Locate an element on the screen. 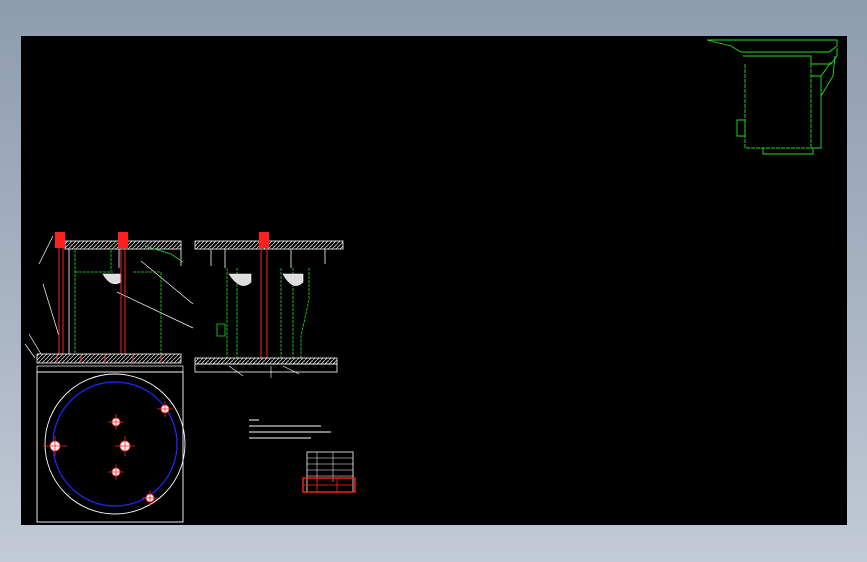 Image resolution: width=867 pixels, height=562 pixels. front-section-view is located at coordinates (109, 298).